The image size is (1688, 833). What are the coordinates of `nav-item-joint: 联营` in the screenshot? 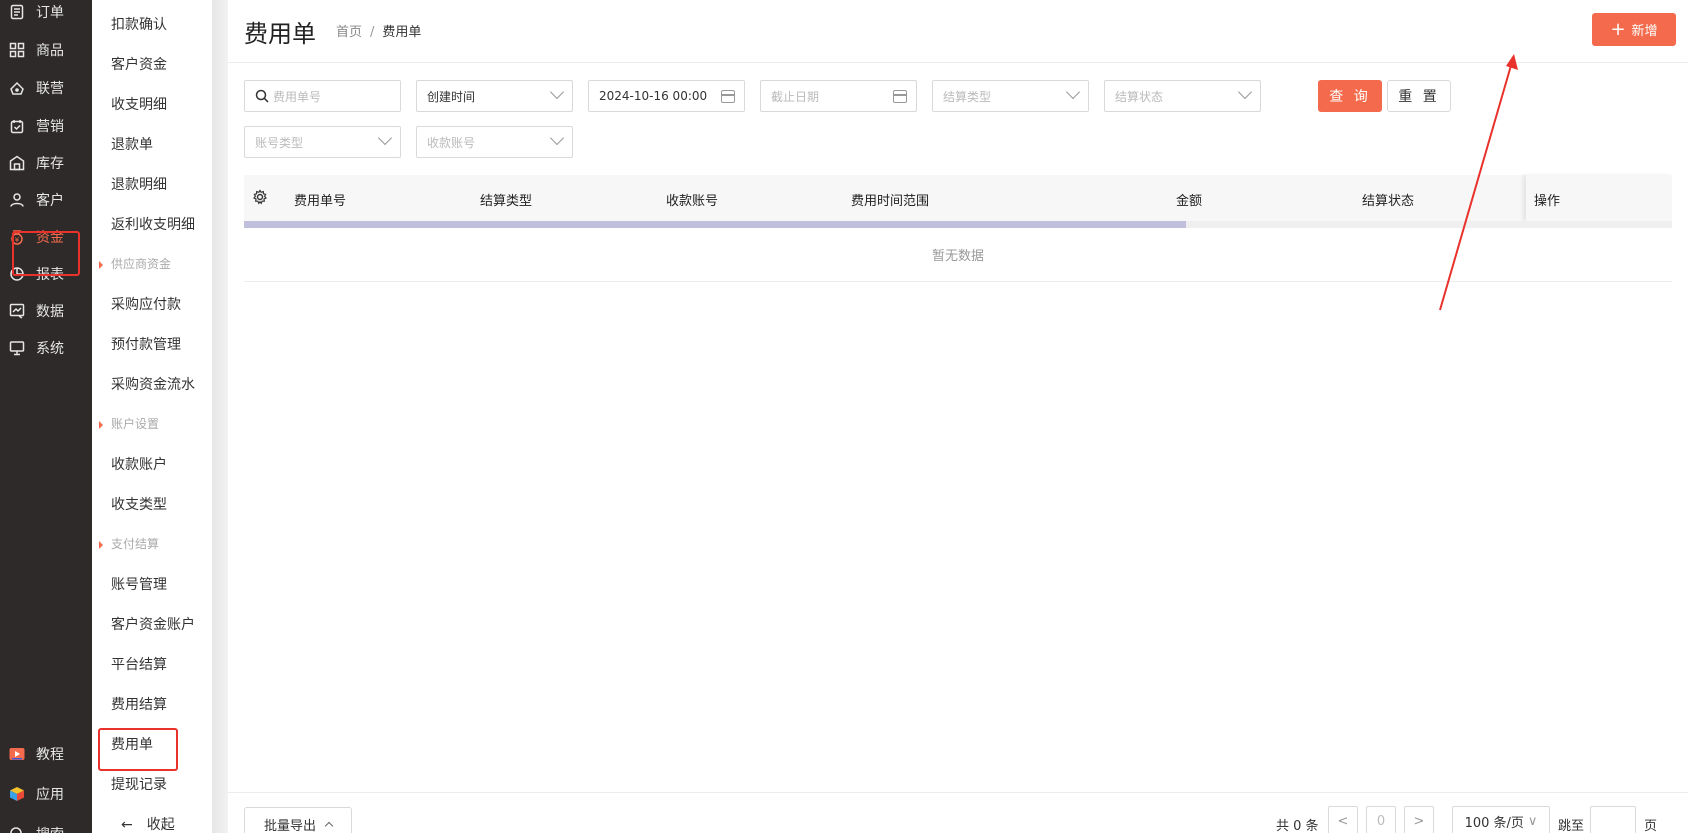 It's located at (46, 88).